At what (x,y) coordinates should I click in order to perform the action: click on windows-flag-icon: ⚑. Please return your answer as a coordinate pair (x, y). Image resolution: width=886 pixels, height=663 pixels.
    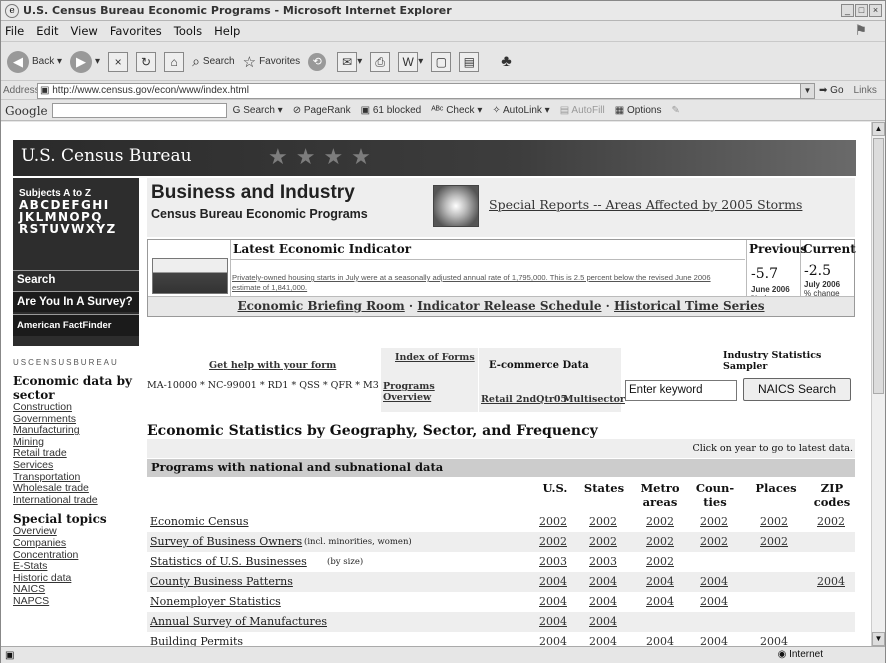
    Looking at the image, I should click on (860, 31).